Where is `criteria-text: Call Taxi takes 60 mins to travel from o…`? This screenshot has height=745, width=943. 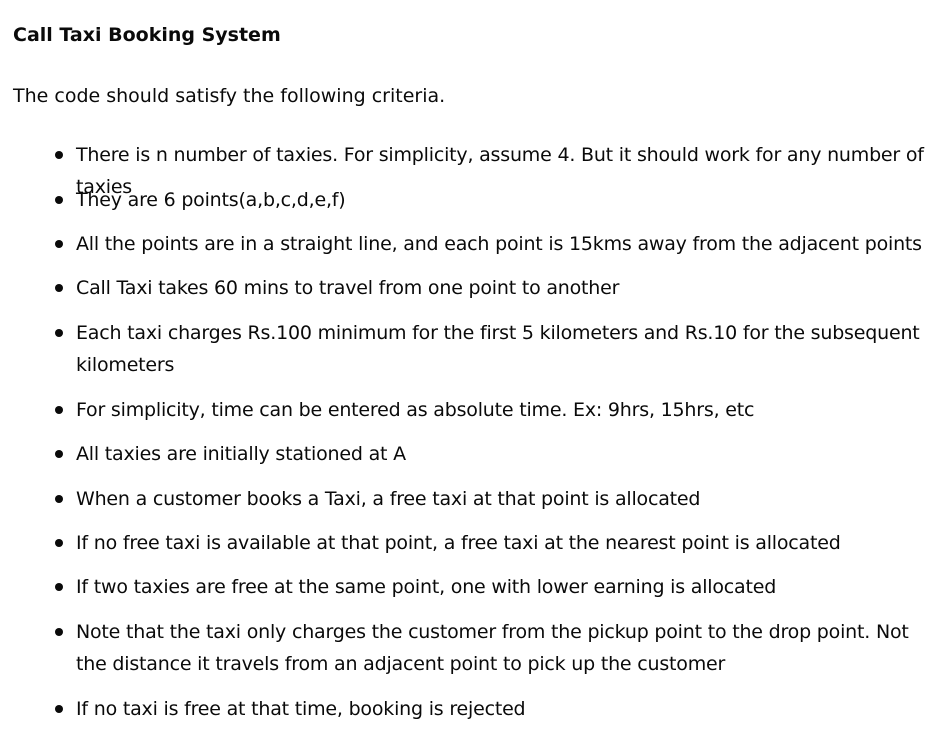
criteria-text: Call Taxi takes 60 mins to travel from o… is located at coordinates (348, 288).